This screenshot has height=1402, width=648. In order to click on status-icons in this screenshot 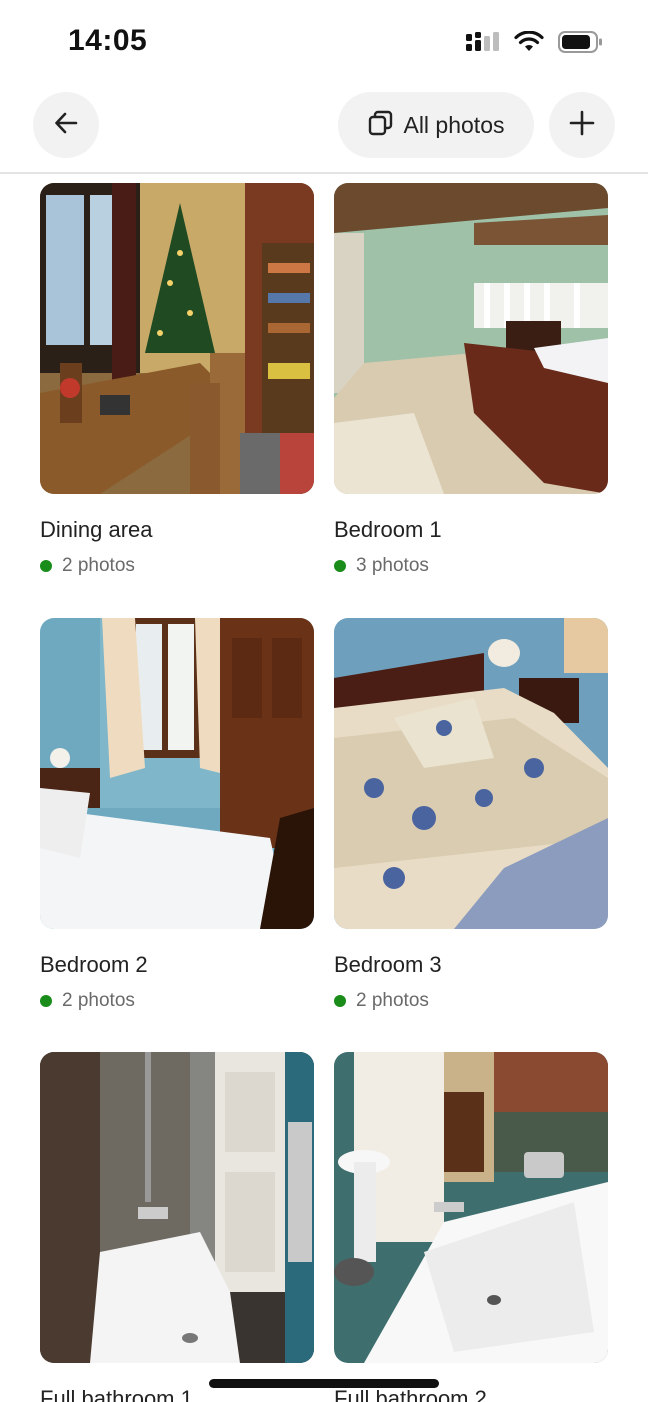, I will do `click(535, 44)`.